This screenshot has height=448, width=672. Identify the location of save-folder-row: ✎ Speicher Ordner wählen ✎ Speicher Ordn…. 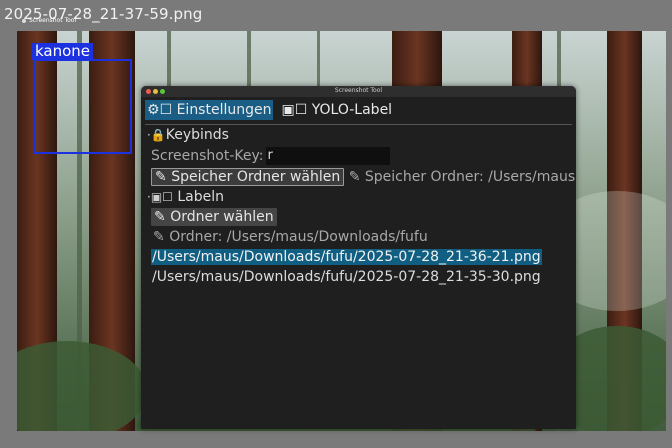
(363, 177).